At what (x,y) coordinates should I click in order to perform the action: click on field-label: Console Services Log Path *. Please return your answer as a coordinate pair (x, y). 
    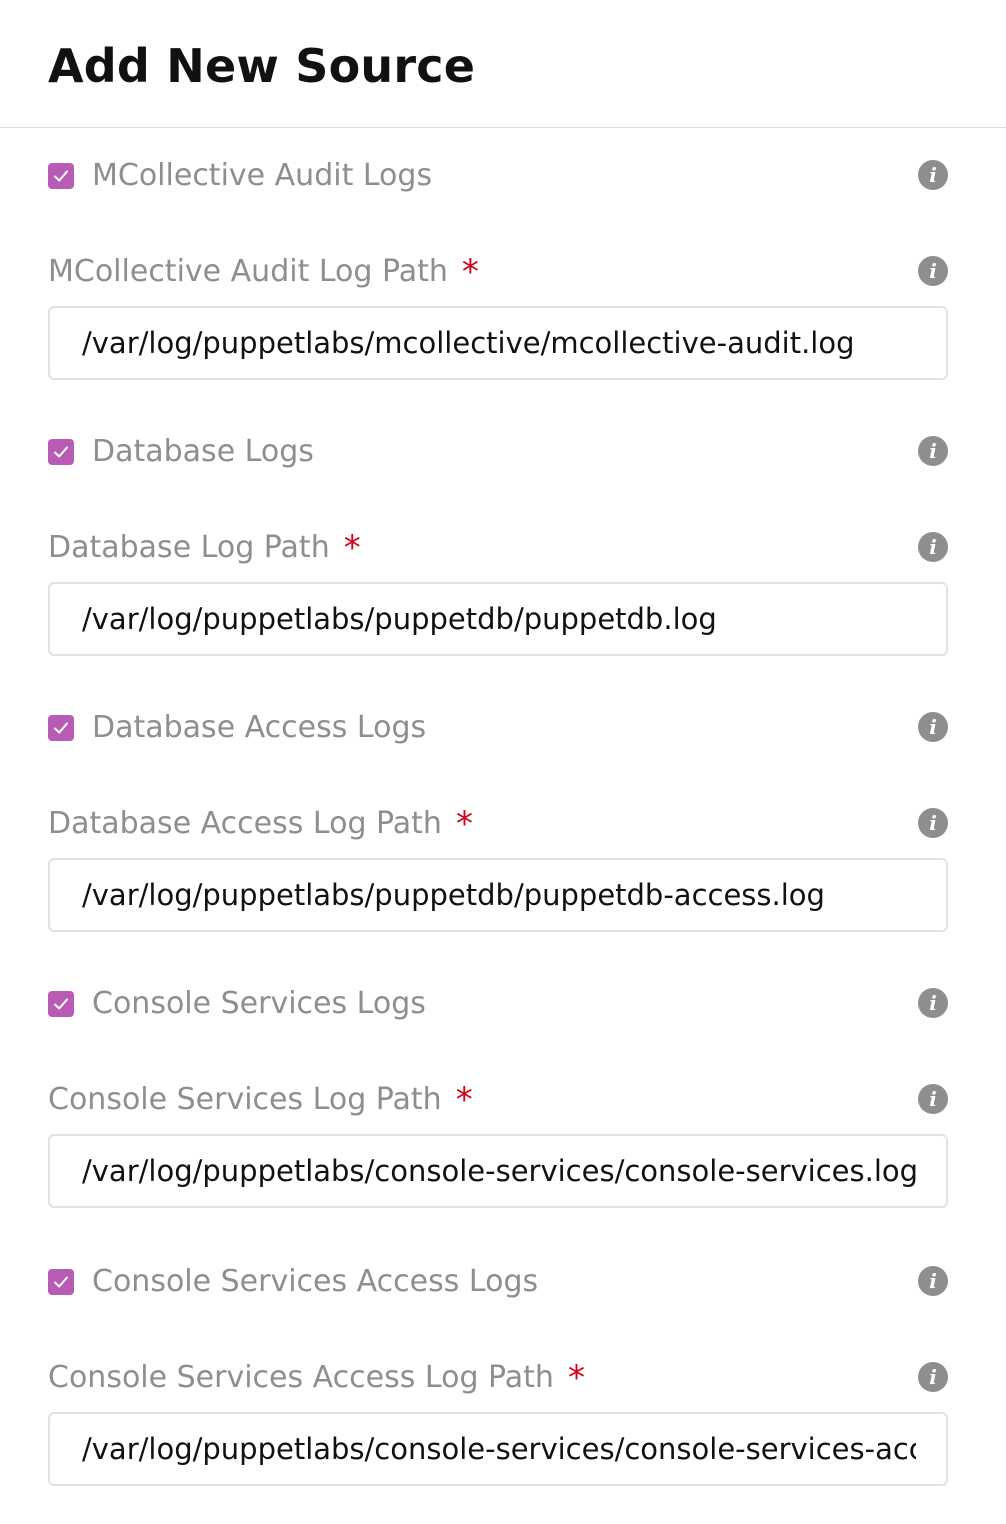
    Looking at the image, I should click on (260, 1100).